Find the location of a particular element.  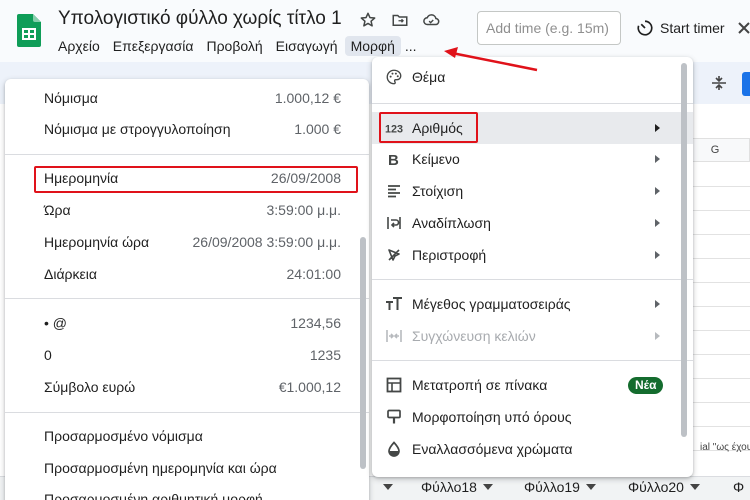

format-text-at: • @ 1234,56 is located at coordinates (187, 323).